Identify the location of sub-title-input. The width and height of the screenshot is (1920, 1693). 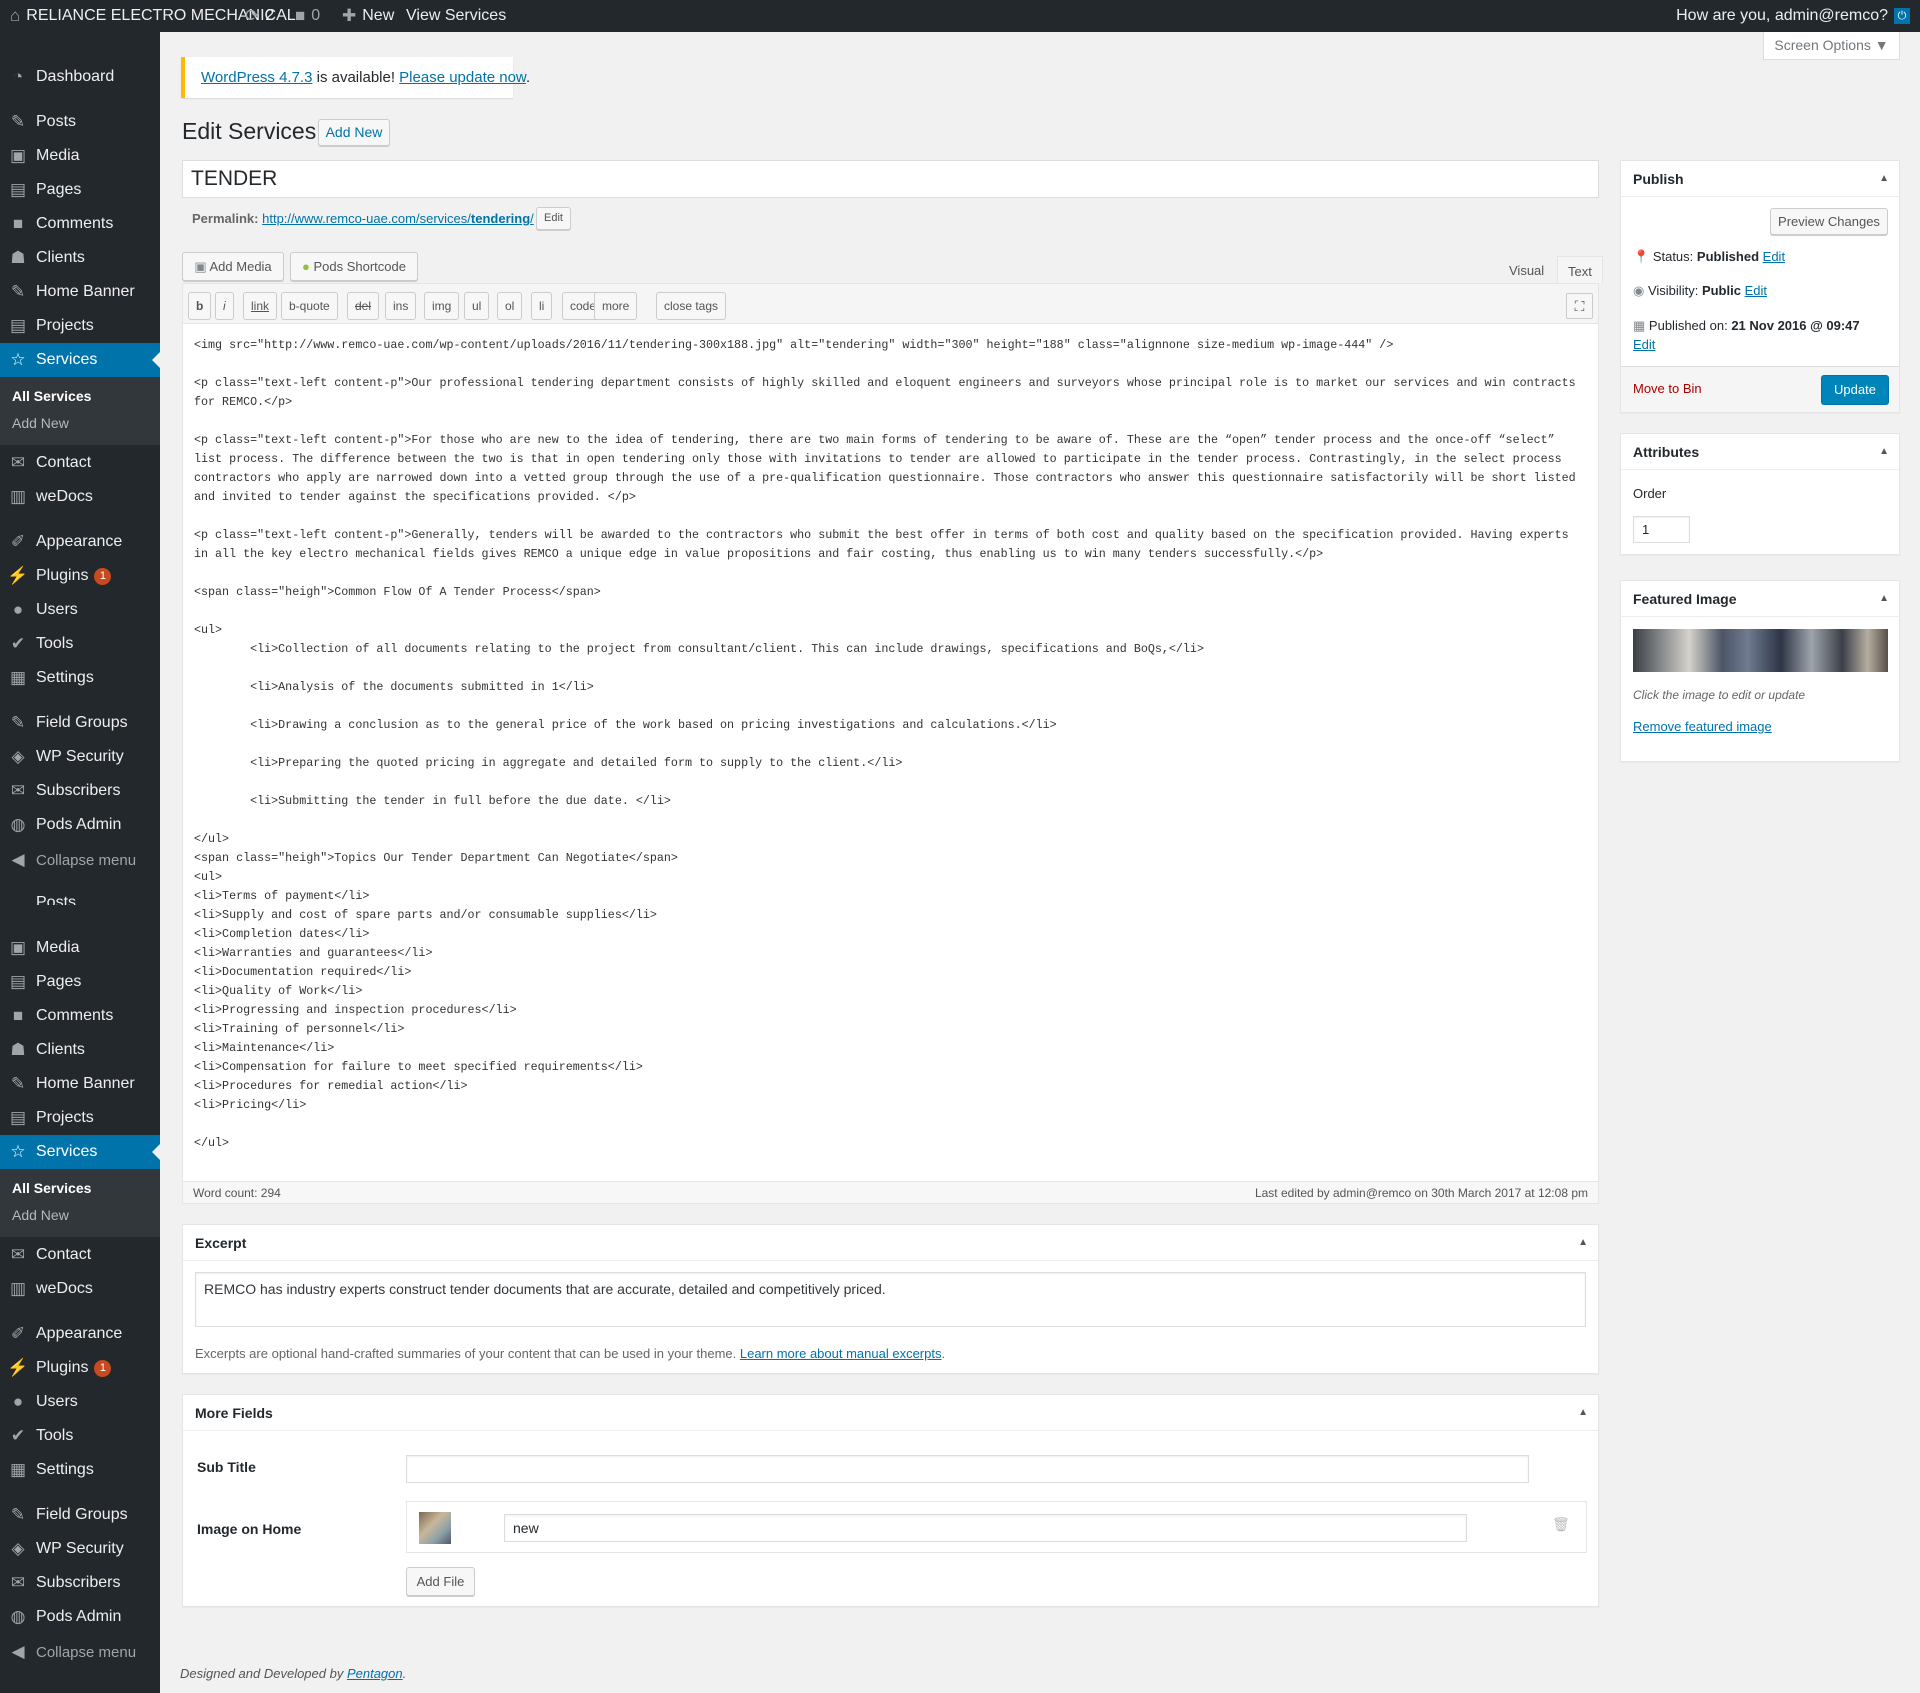
(967, 1469).